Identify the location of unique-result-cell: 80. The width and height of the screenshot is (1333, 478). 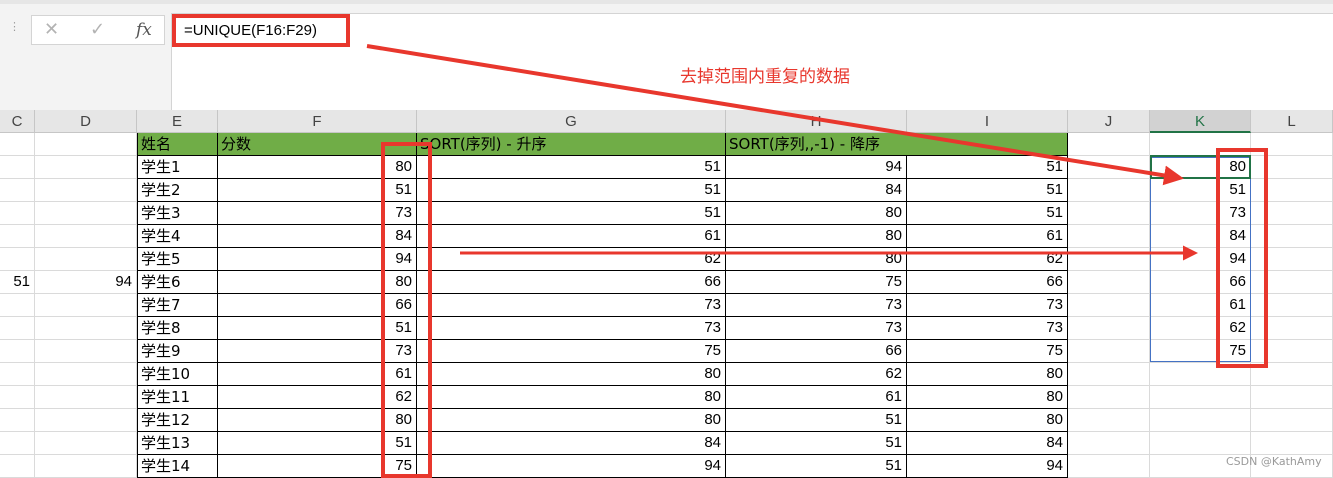
(1200, 167).